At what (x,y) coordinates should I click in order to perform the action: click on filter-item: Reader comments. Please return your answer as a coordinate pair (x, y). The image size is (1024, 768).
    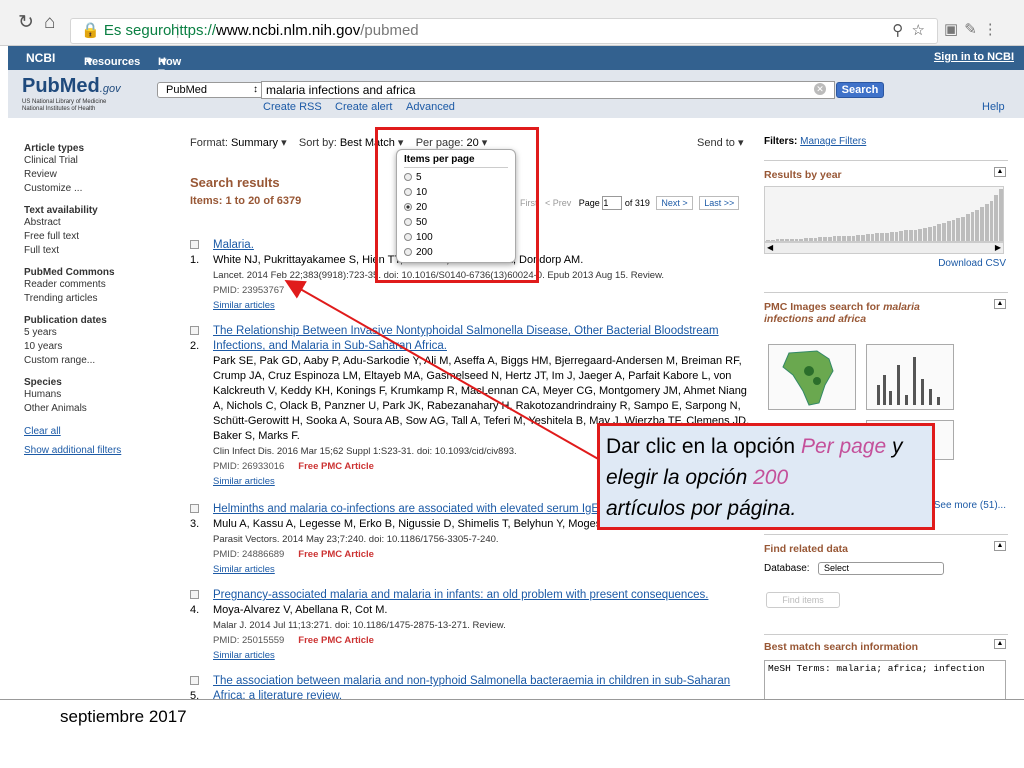
    Looking at the image, I should click on (94, 285).